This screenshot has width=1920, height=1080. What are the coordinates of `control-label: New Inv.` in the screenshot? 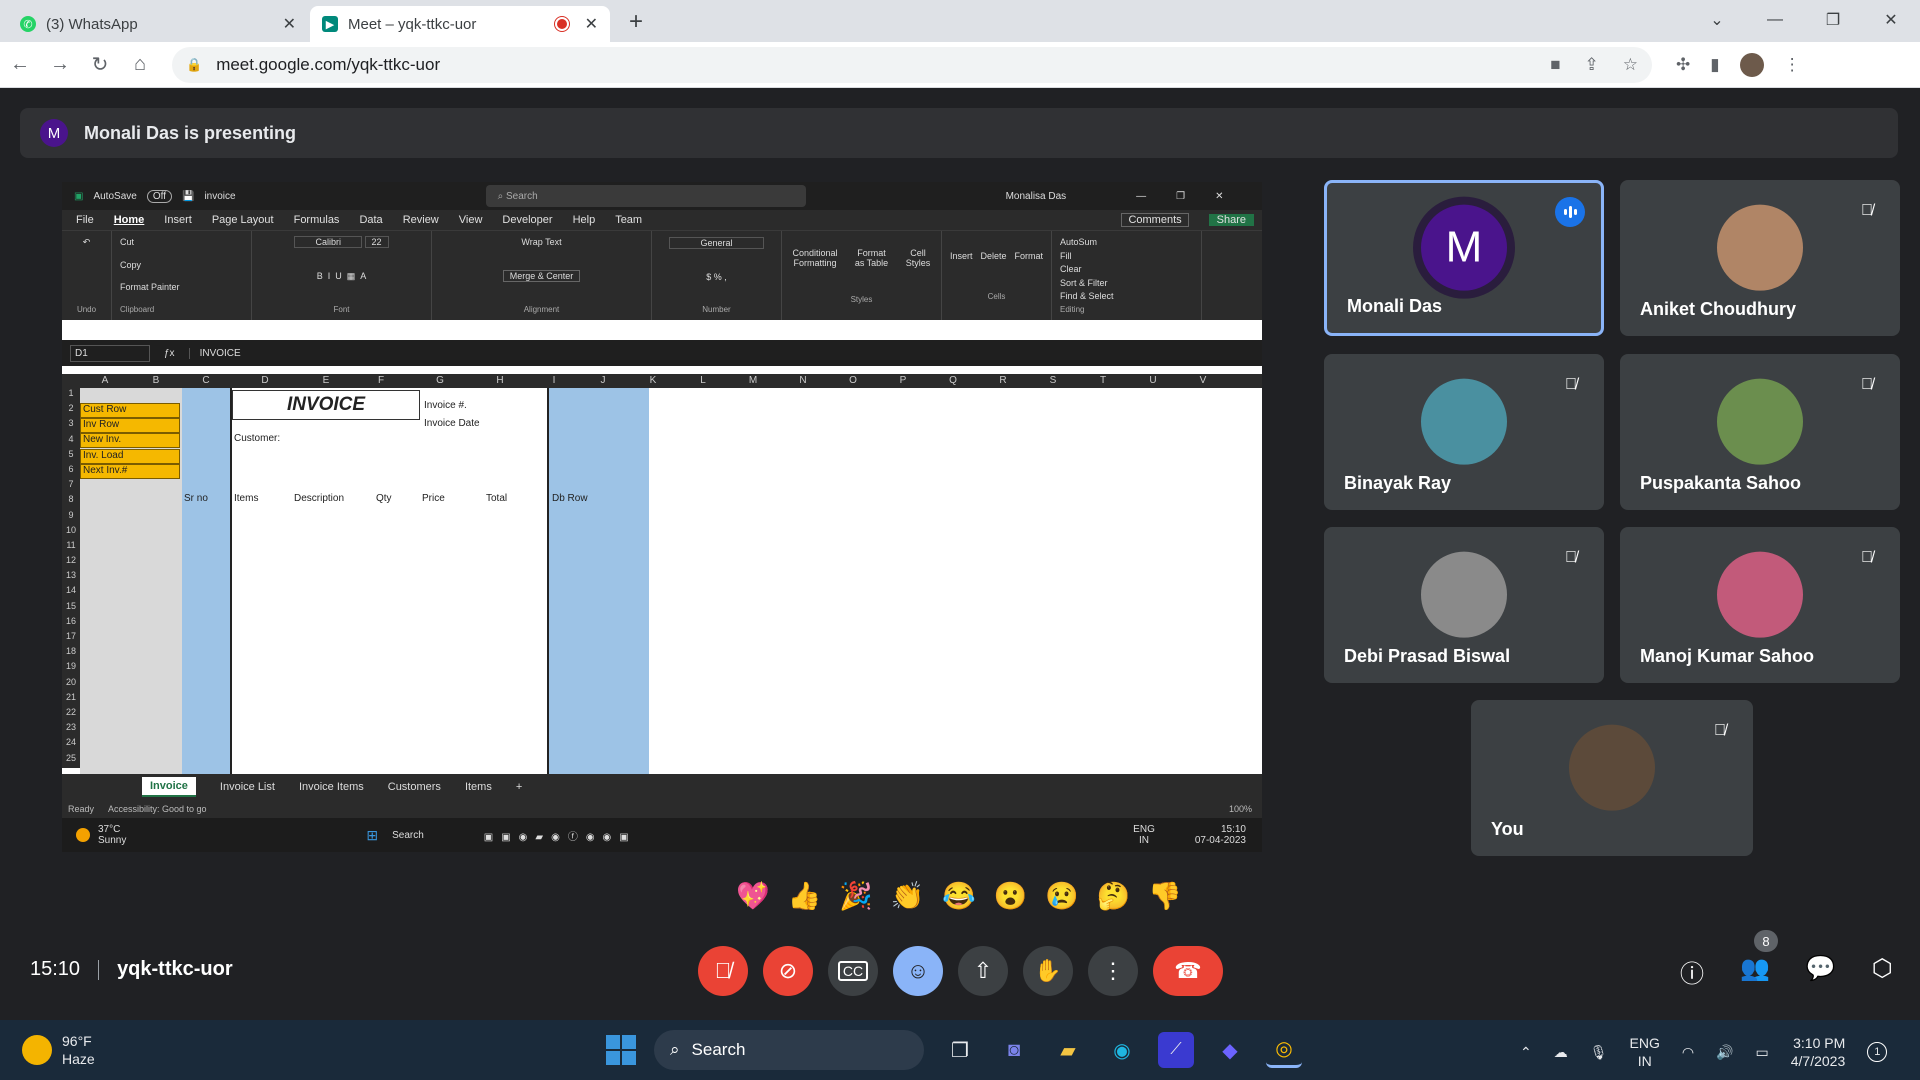 It's located at (130, 441).